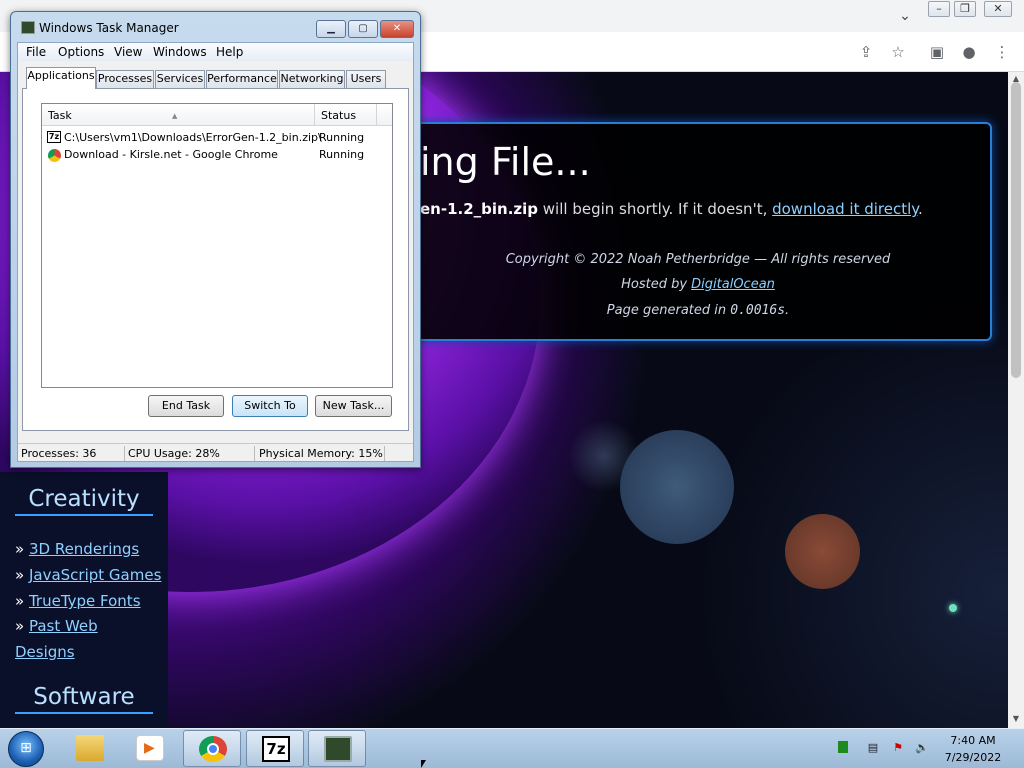  Describe the element at coordinates (845, 209) in the screenshot. I see `download-direct-link: download it directly` at that location.